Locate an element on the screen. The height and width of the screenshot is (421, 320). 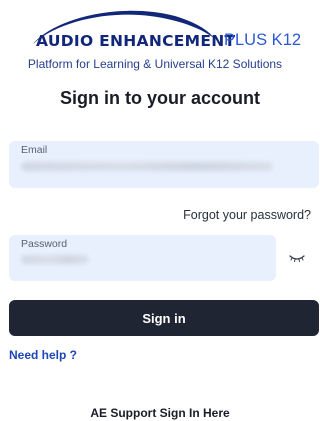
logo-brand-text: AUDIO ENHANCEMENT is located at coordinates (136, 41).